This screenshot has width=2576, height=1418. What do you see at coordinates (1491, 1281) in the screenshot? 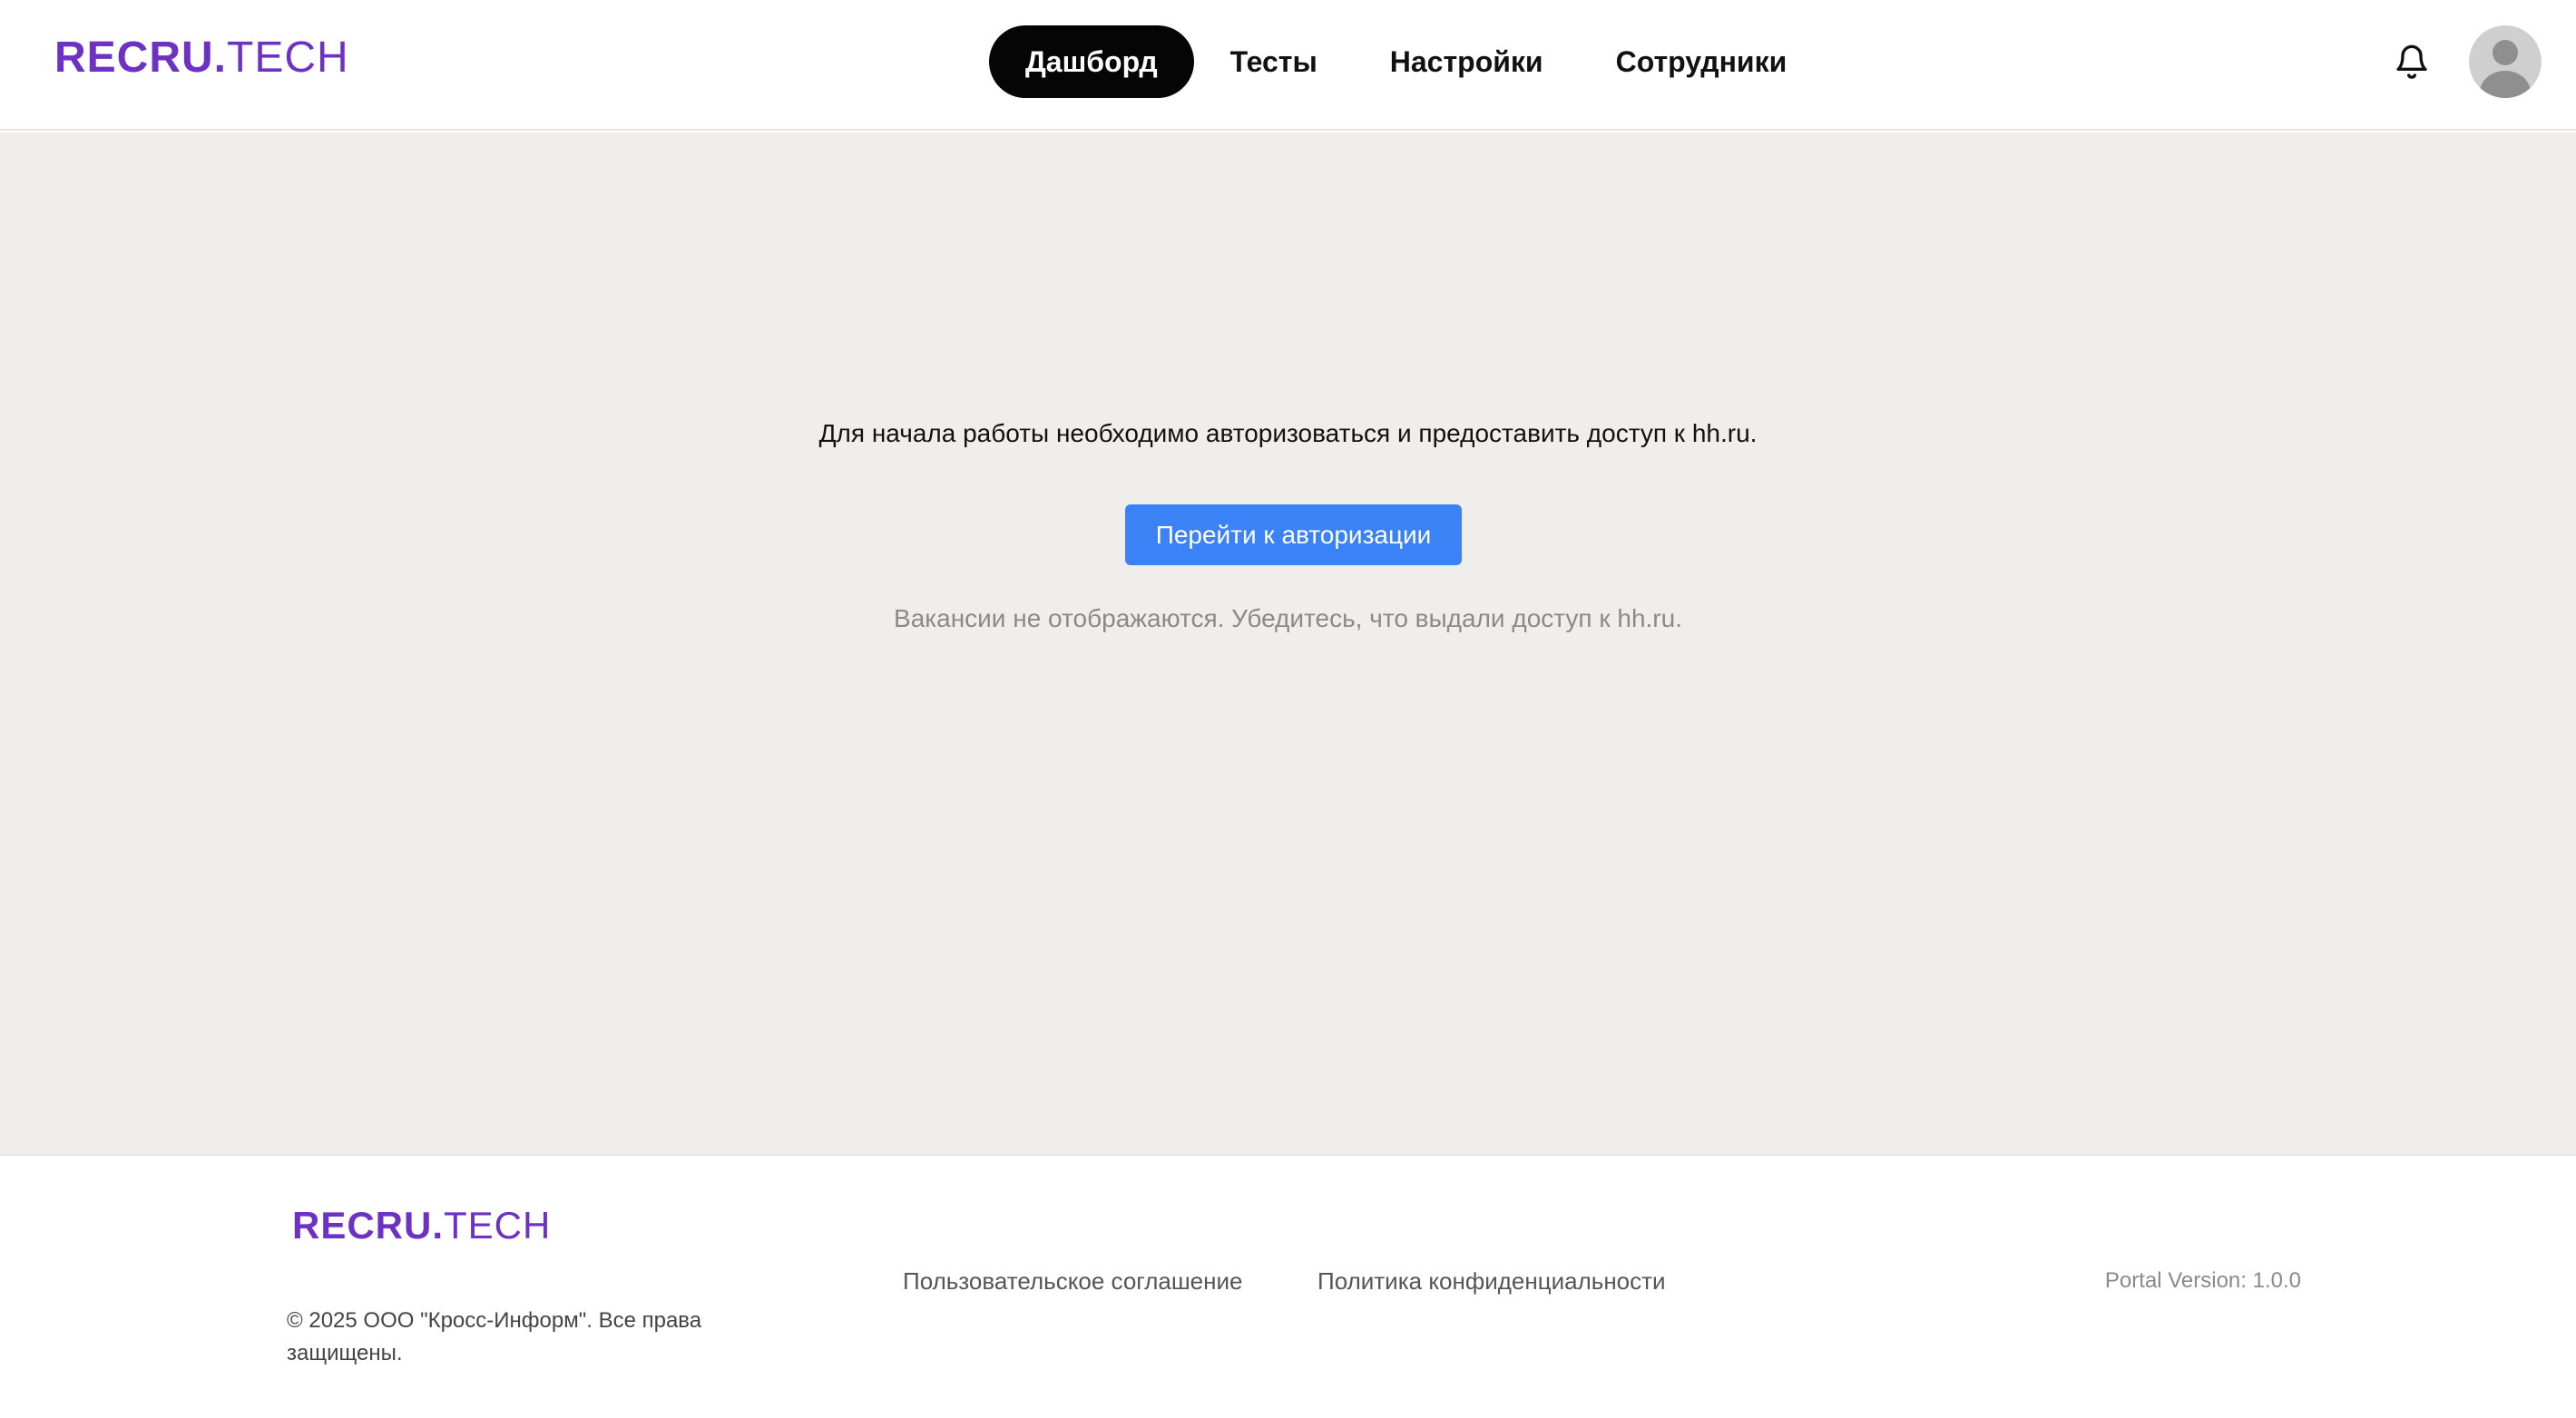
I see `privacy-policy-link: Политика конфиденциальности` at bounding box center [1491, 1281].